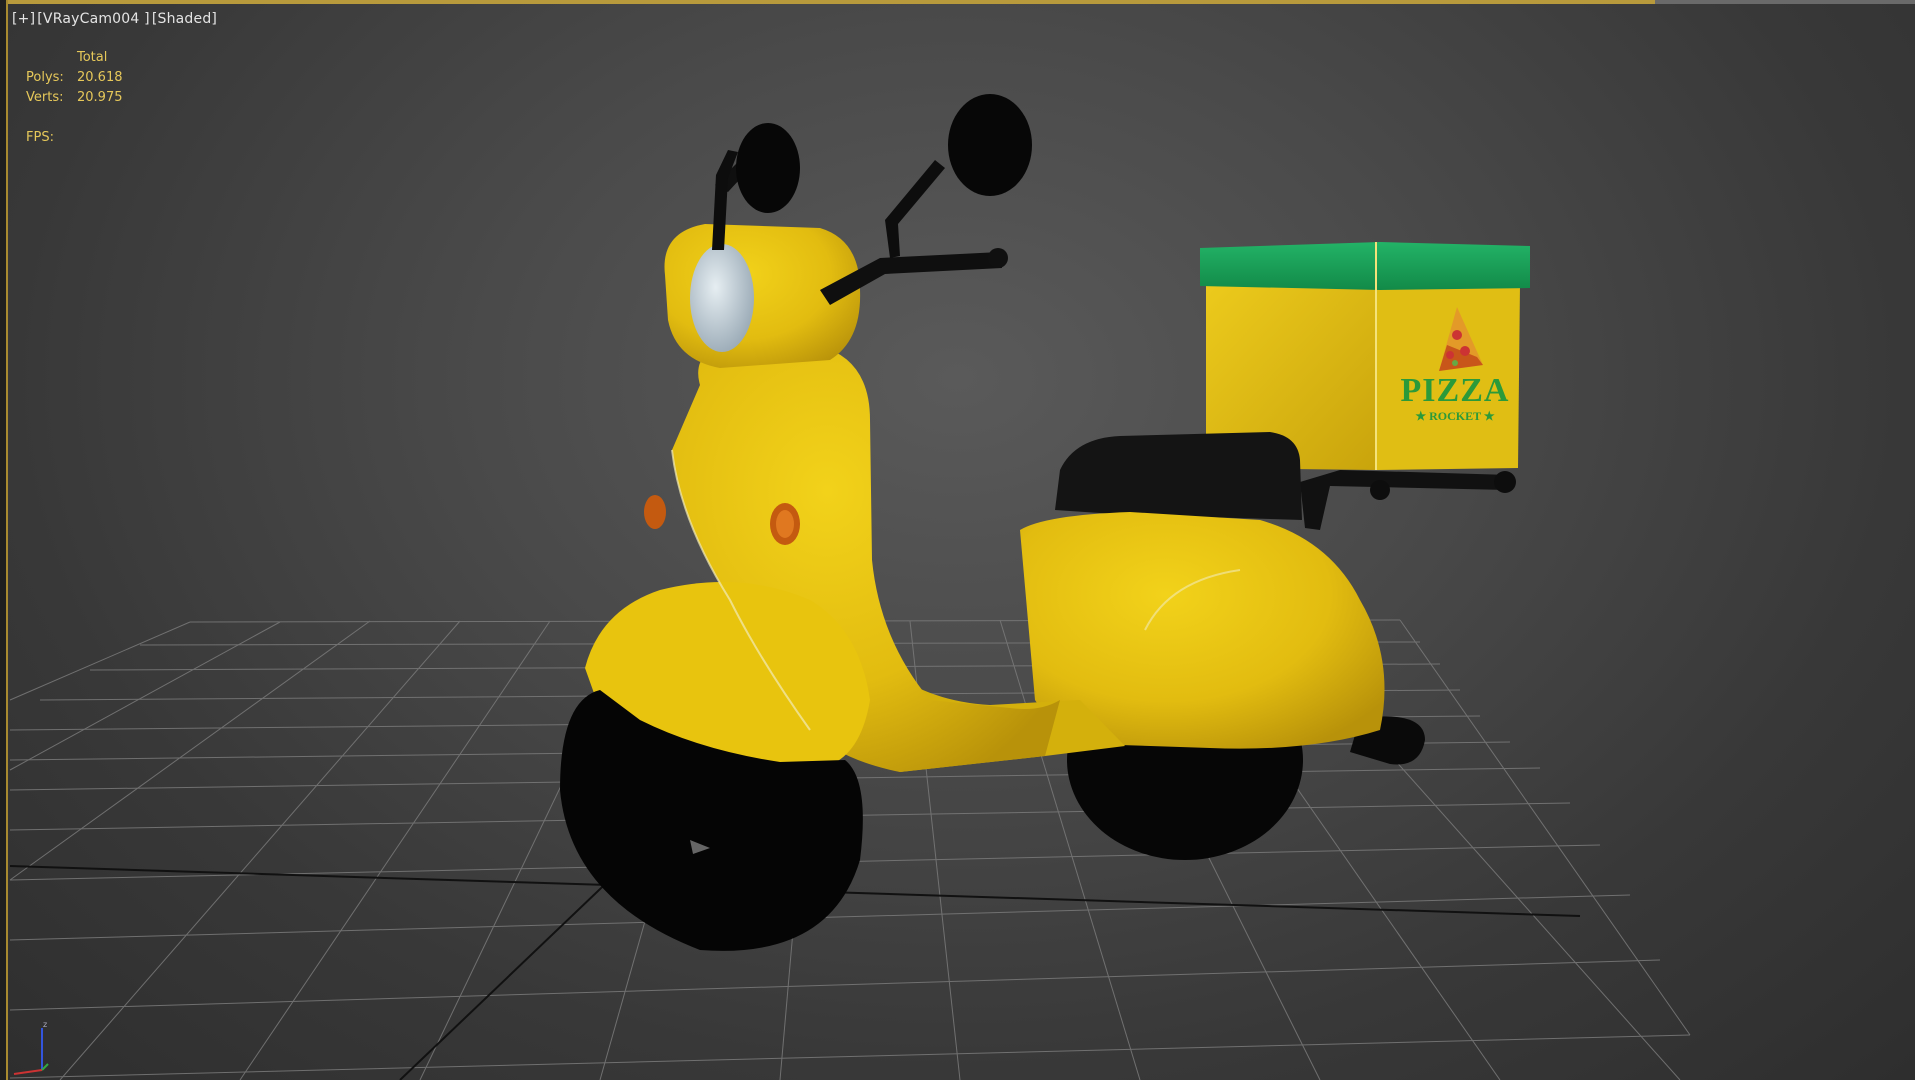 This screenshot has width=1915, height=1080. Describe the element at coordinates (23, 19) in the screenshot. I see `viewport-general-menu: [+]` at that location.